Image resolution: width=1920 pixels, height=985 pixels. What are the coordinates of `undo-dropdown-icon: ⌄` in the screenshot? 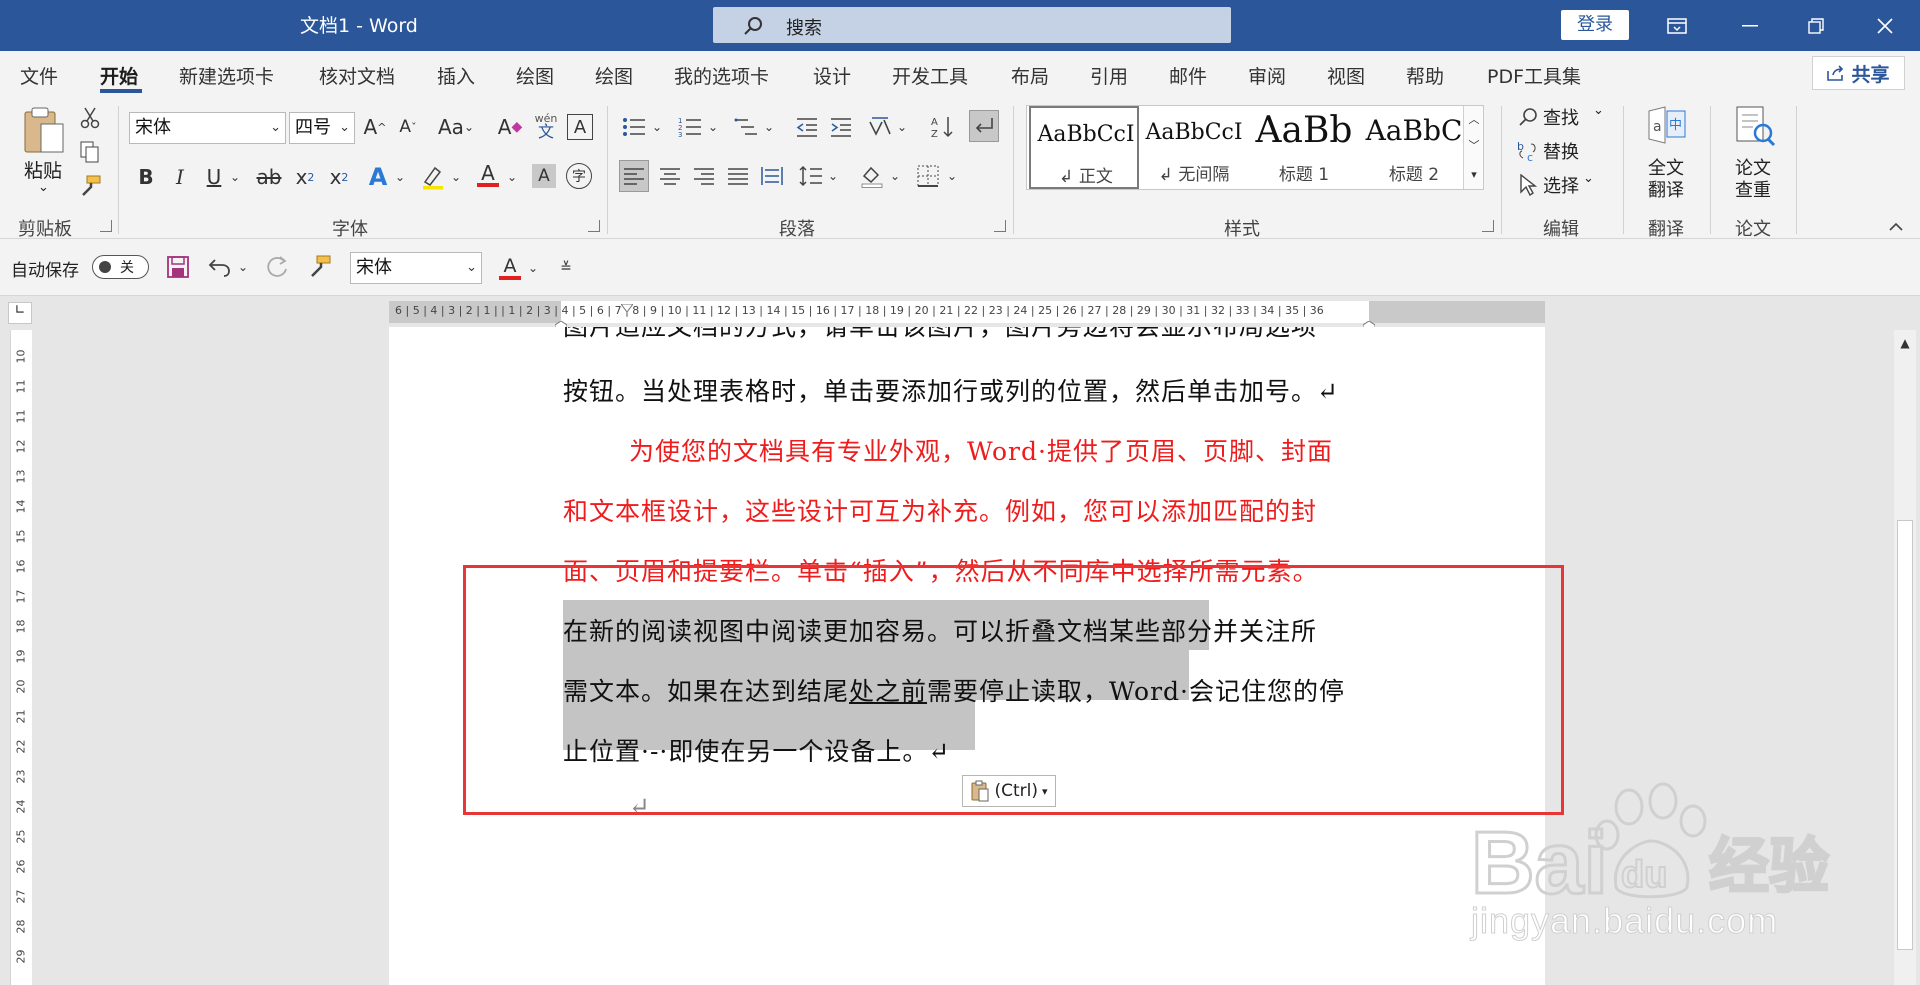 It's located at (243, 267).